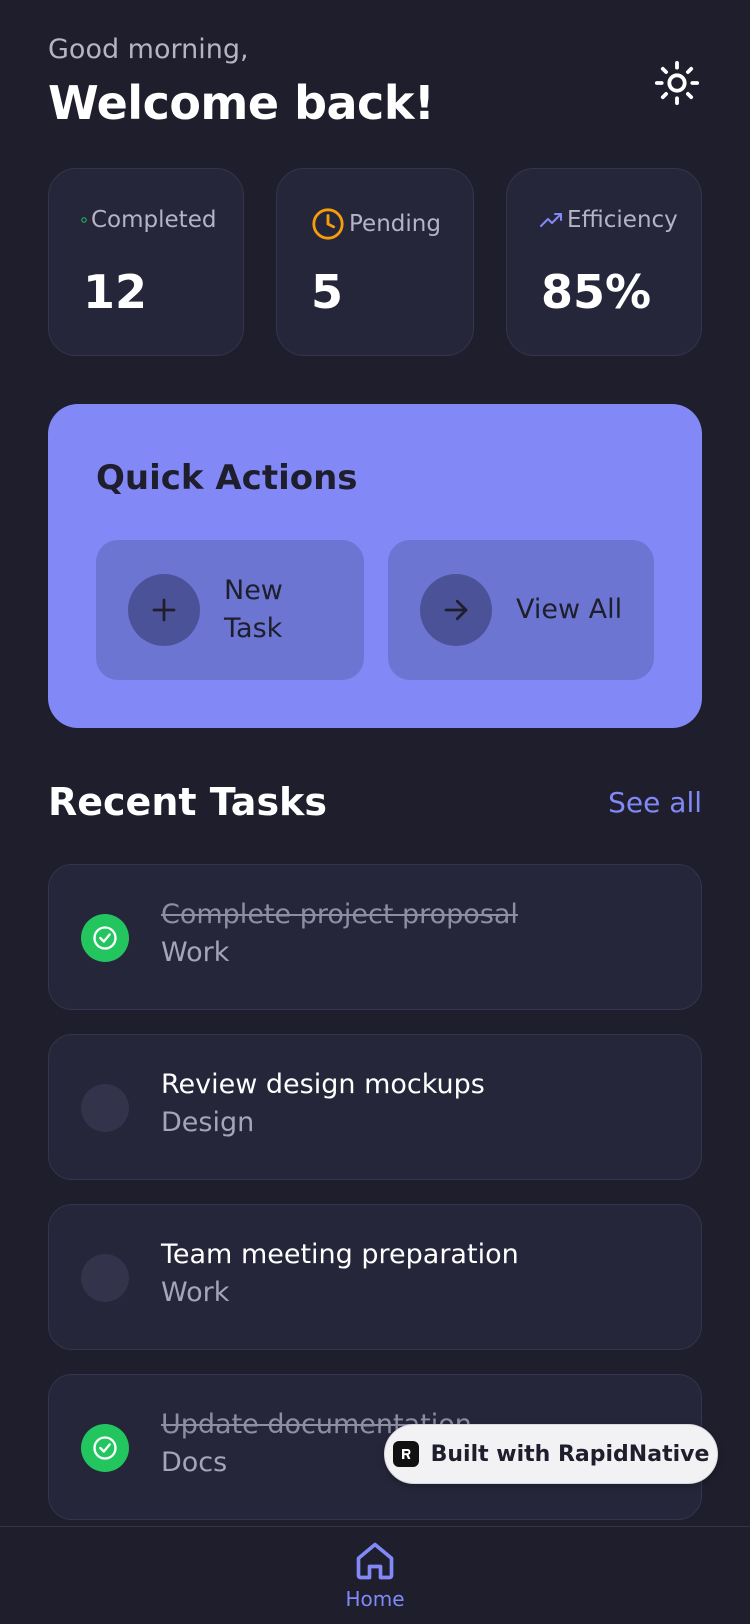 This screenshot has height=1624, width=750. I want to click on stat-value: 12, so click(115, 292).